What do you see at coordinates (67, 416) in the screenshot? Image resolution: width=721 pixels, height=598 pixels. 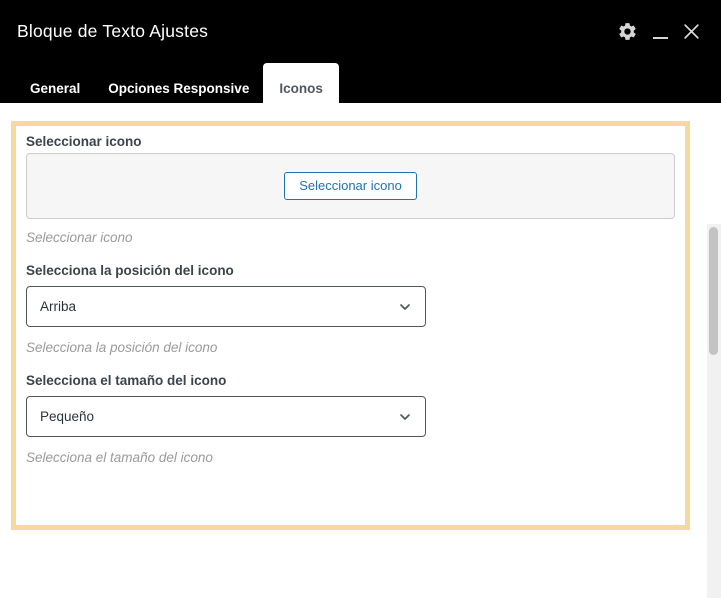 I see `icon-size-value: Pequeño` at bounding box center [67, 416].